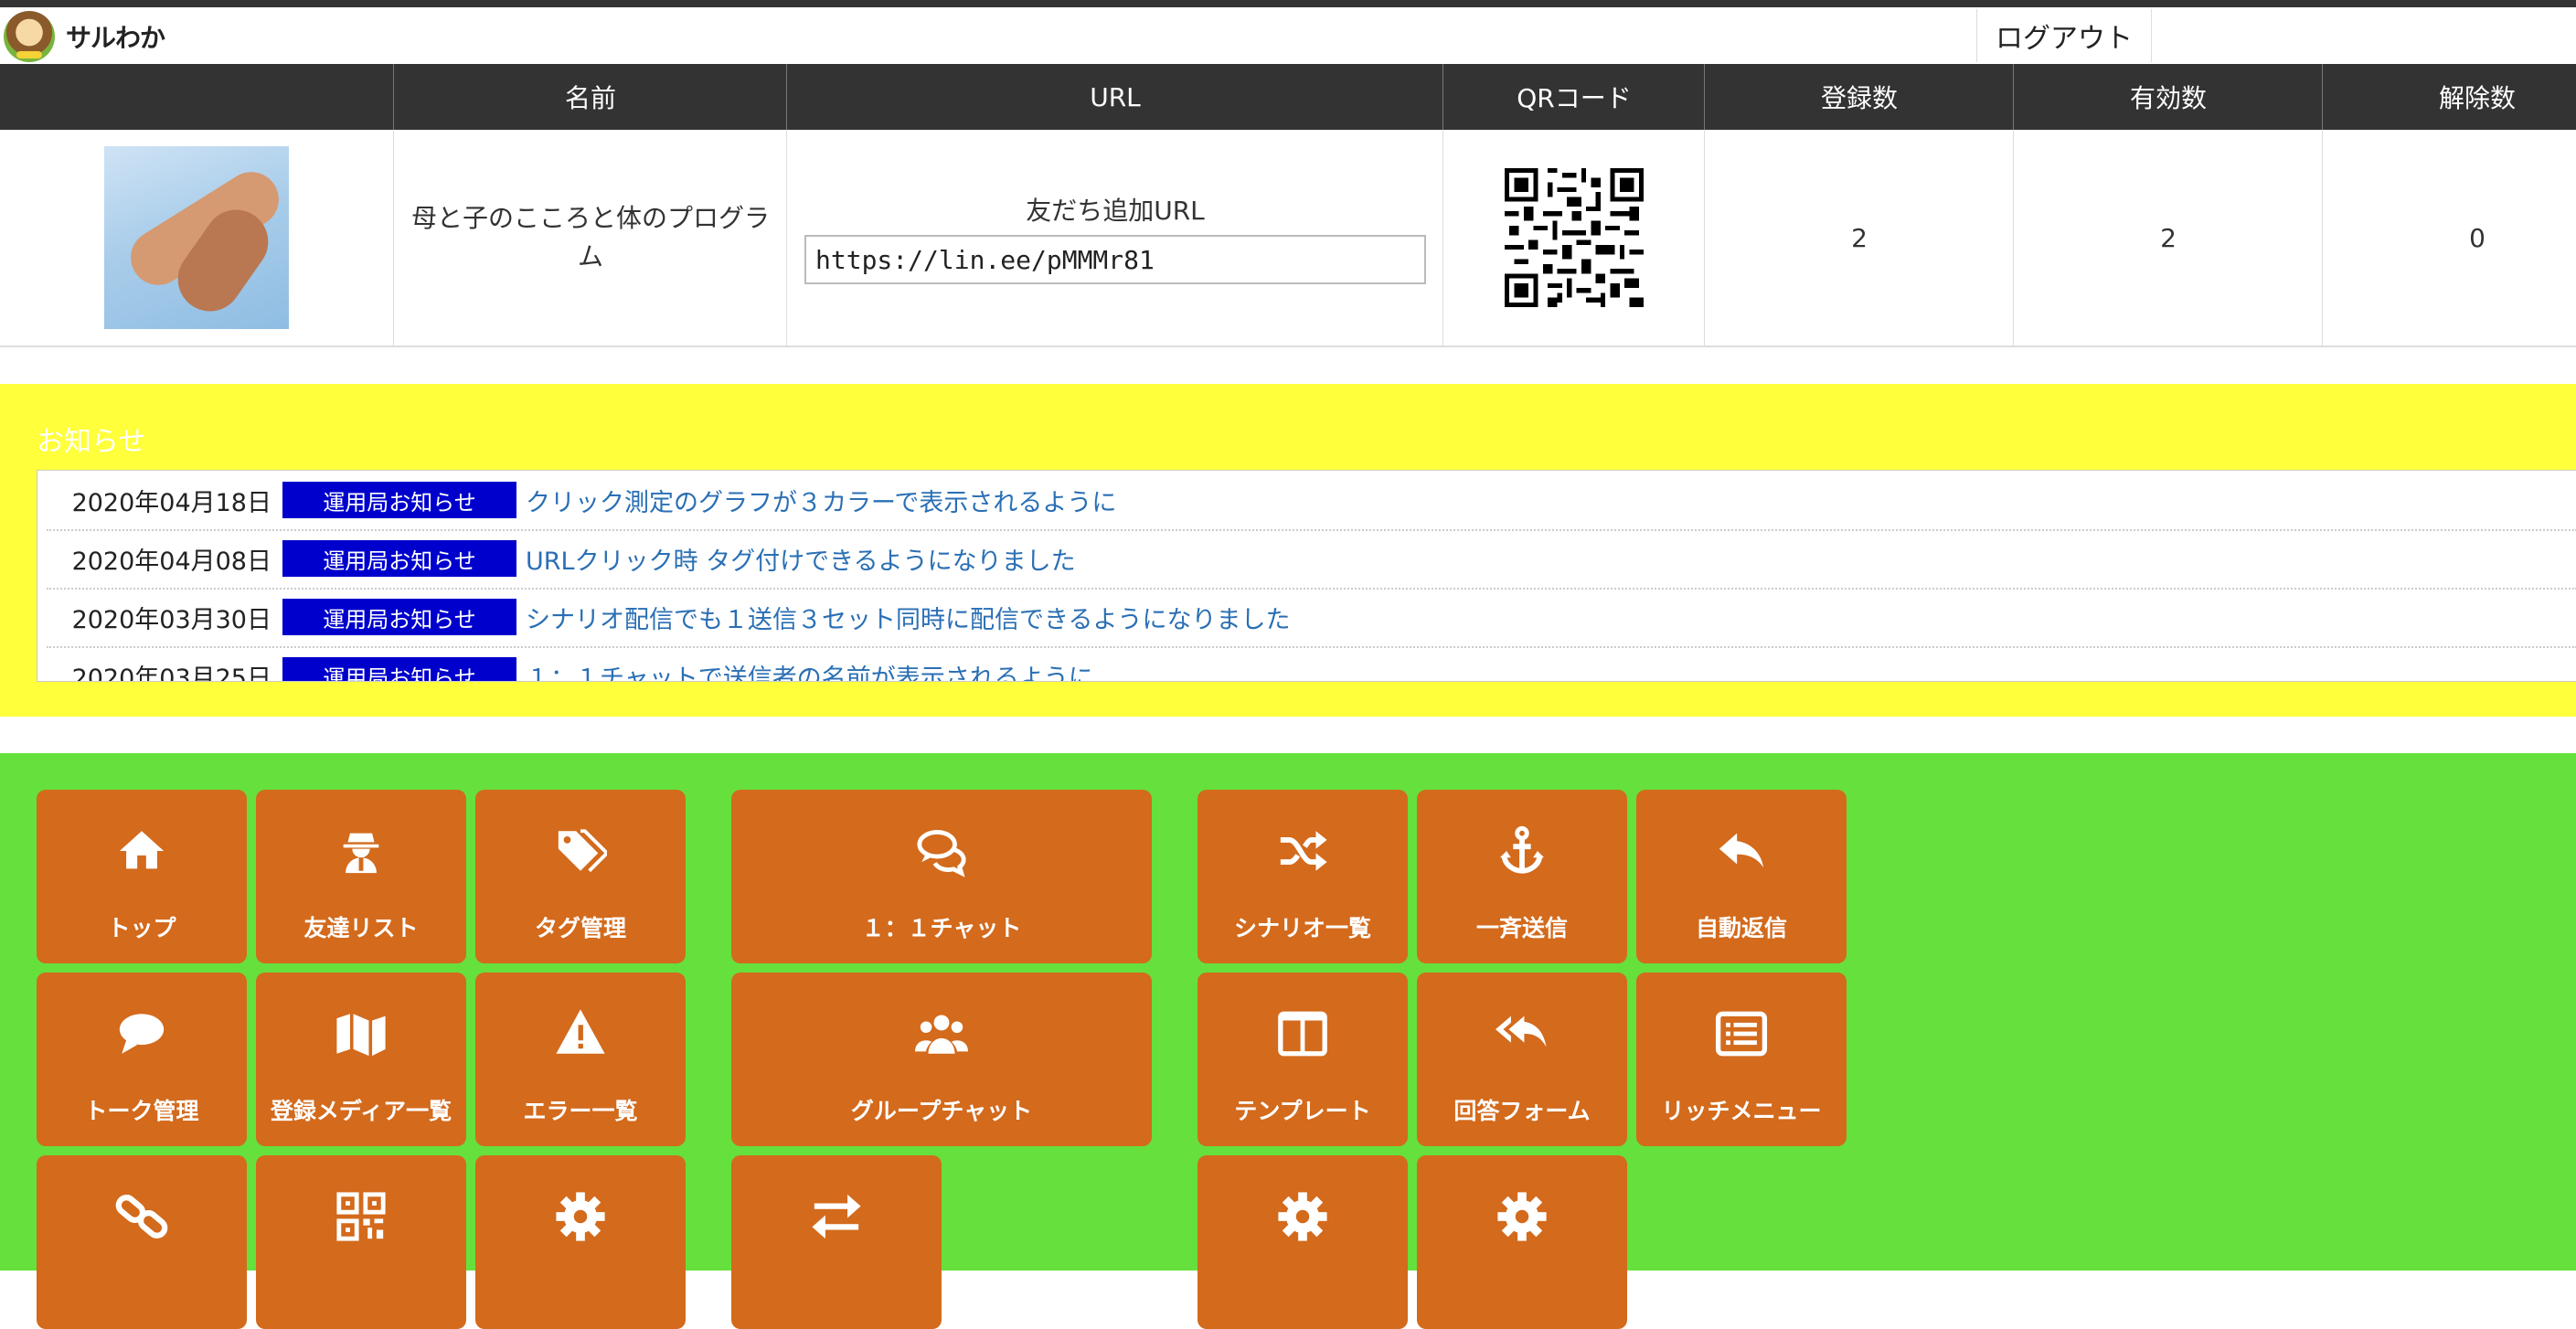 The height and width of the screenshot is (1329, 2576). Describe the element at coordinates (142, 1242) in the screenshot. I see `menu-tile-links` at that location.